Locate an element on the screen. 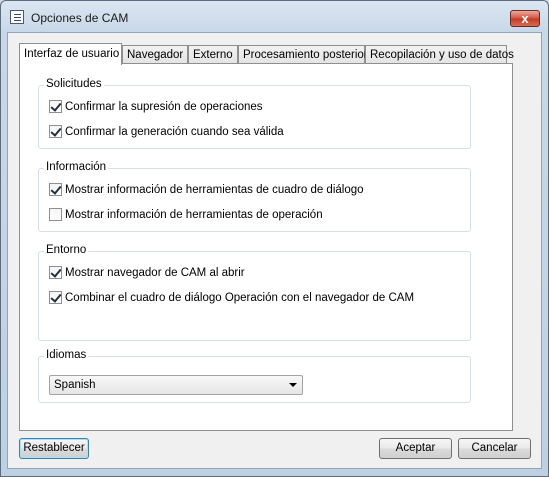  tab-label: Navegador is located at coordinates (155, 55).